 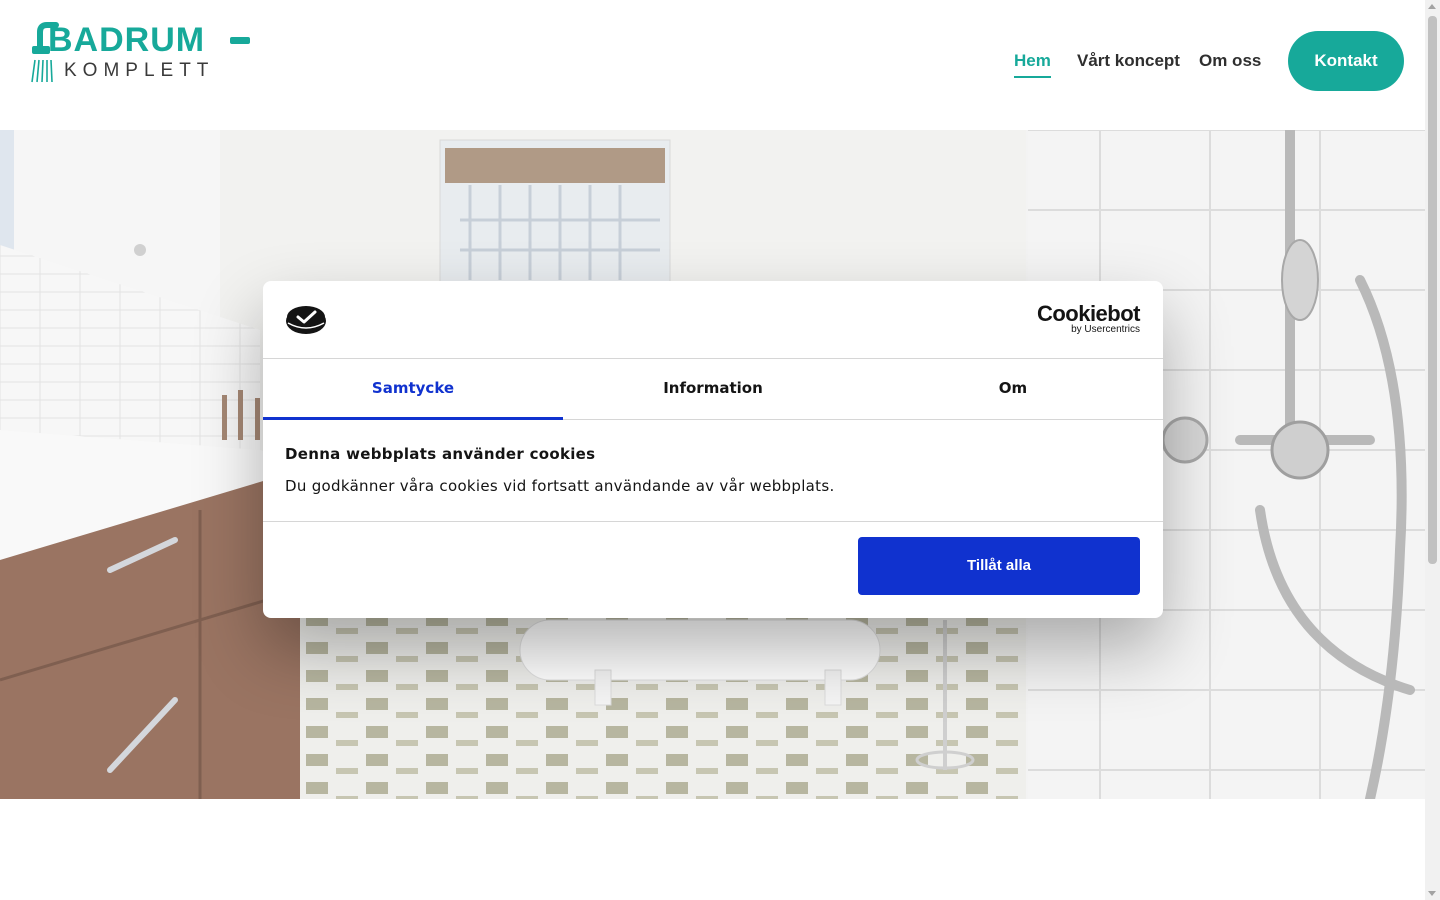 I want to click on scroll-up-icon, so click(x=1432, y=6).